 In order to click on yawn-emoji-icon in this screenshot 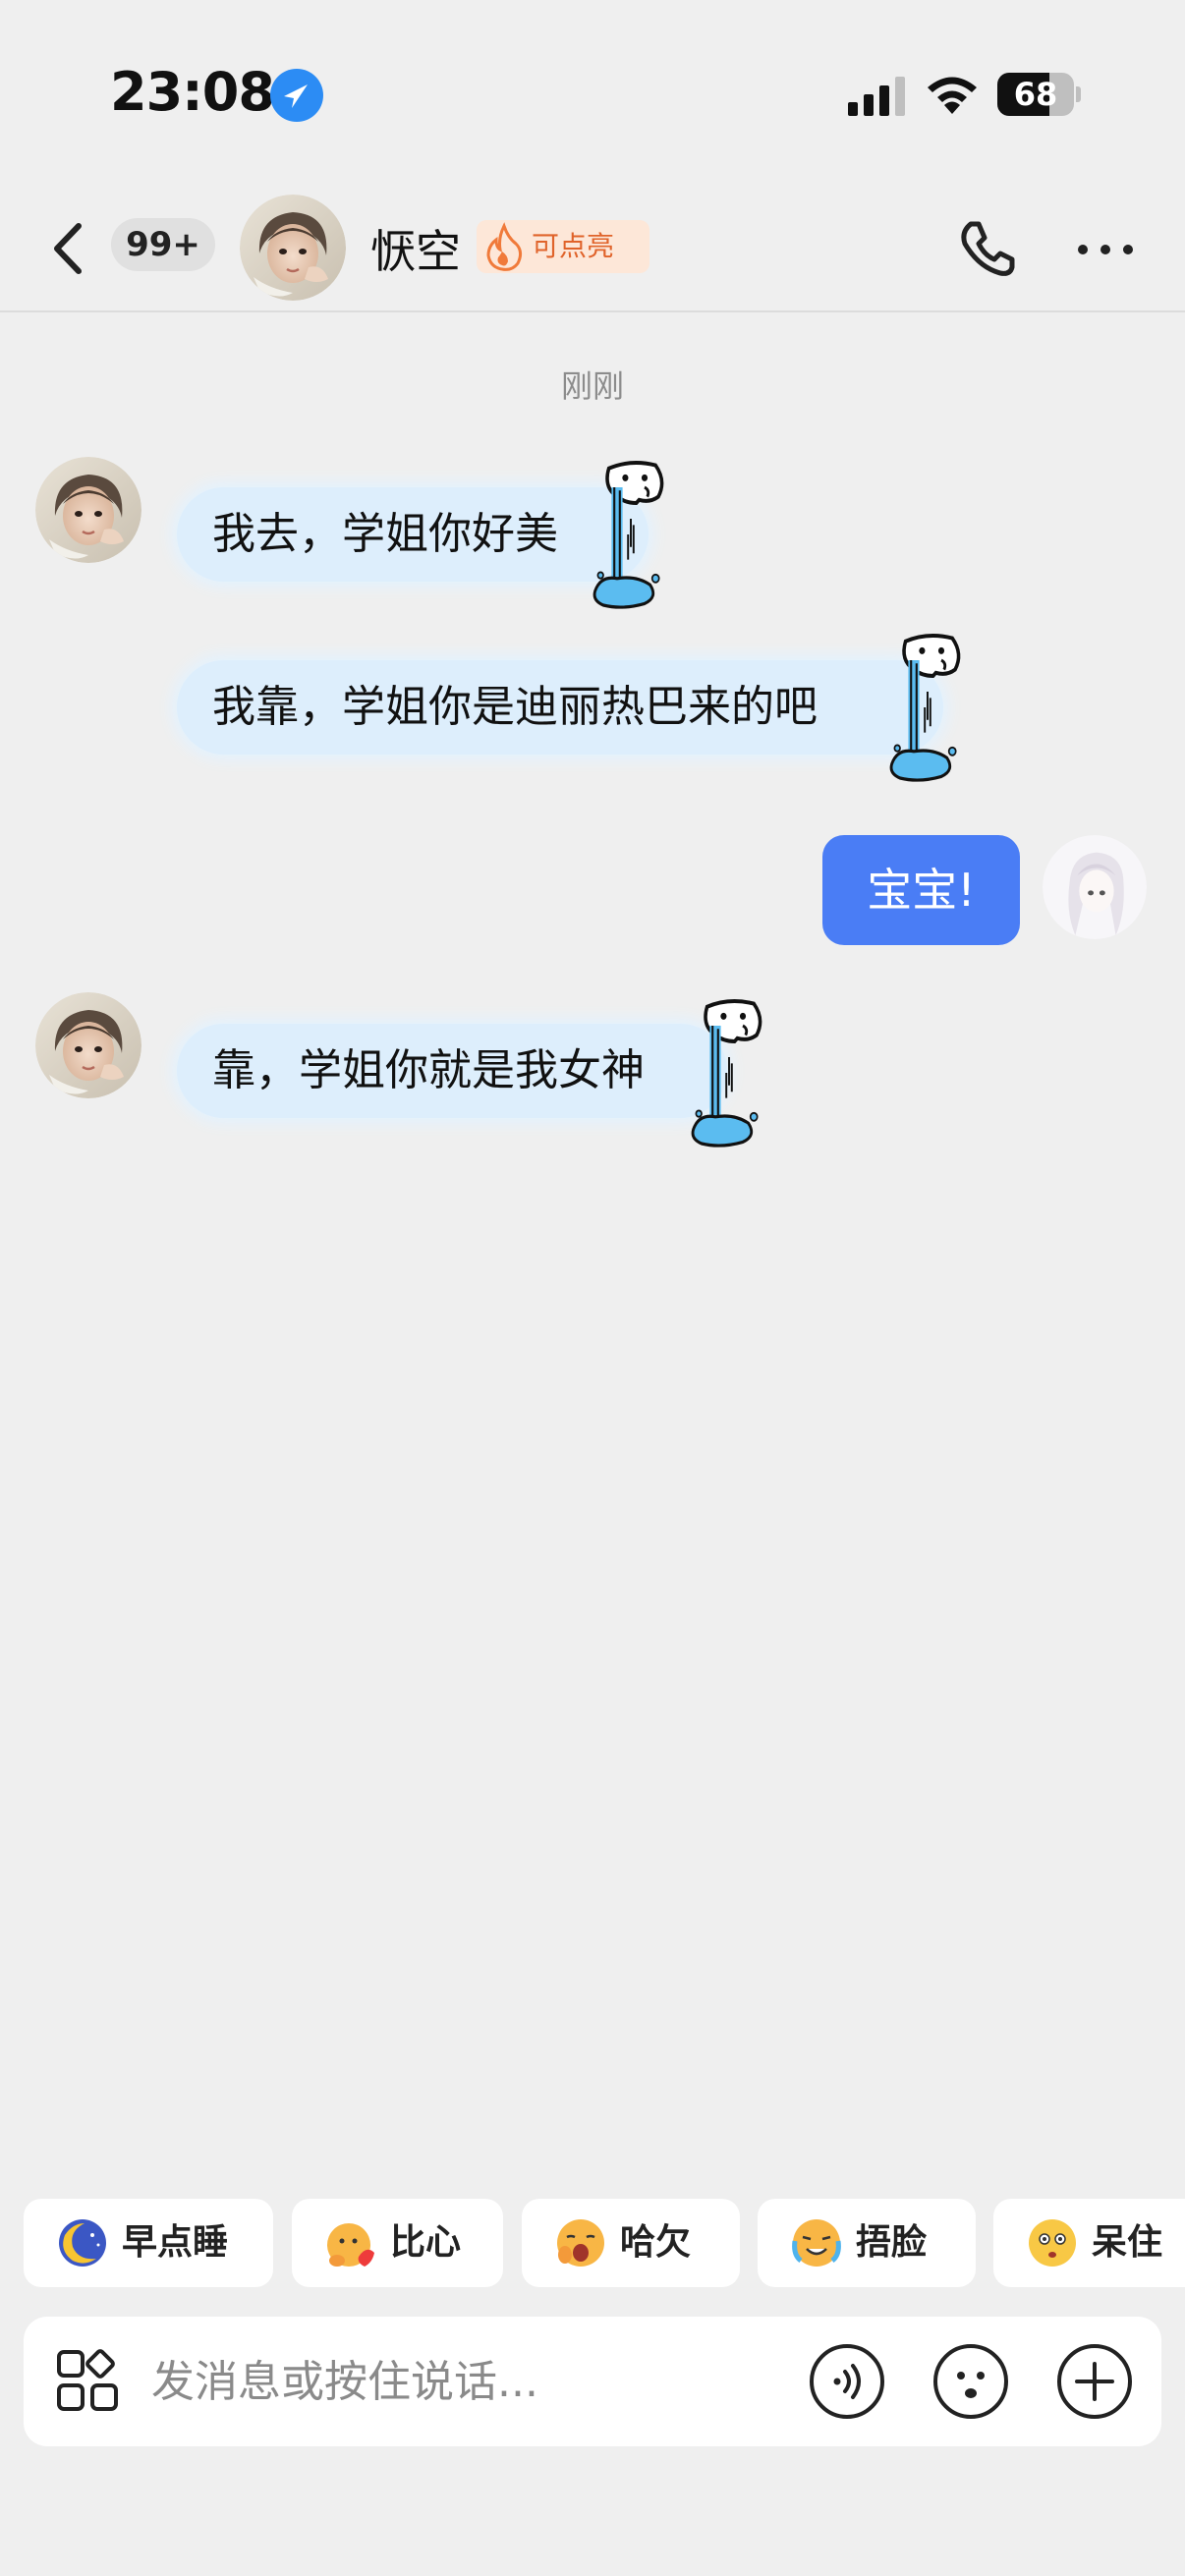, I will do `click(581, 2243)`.